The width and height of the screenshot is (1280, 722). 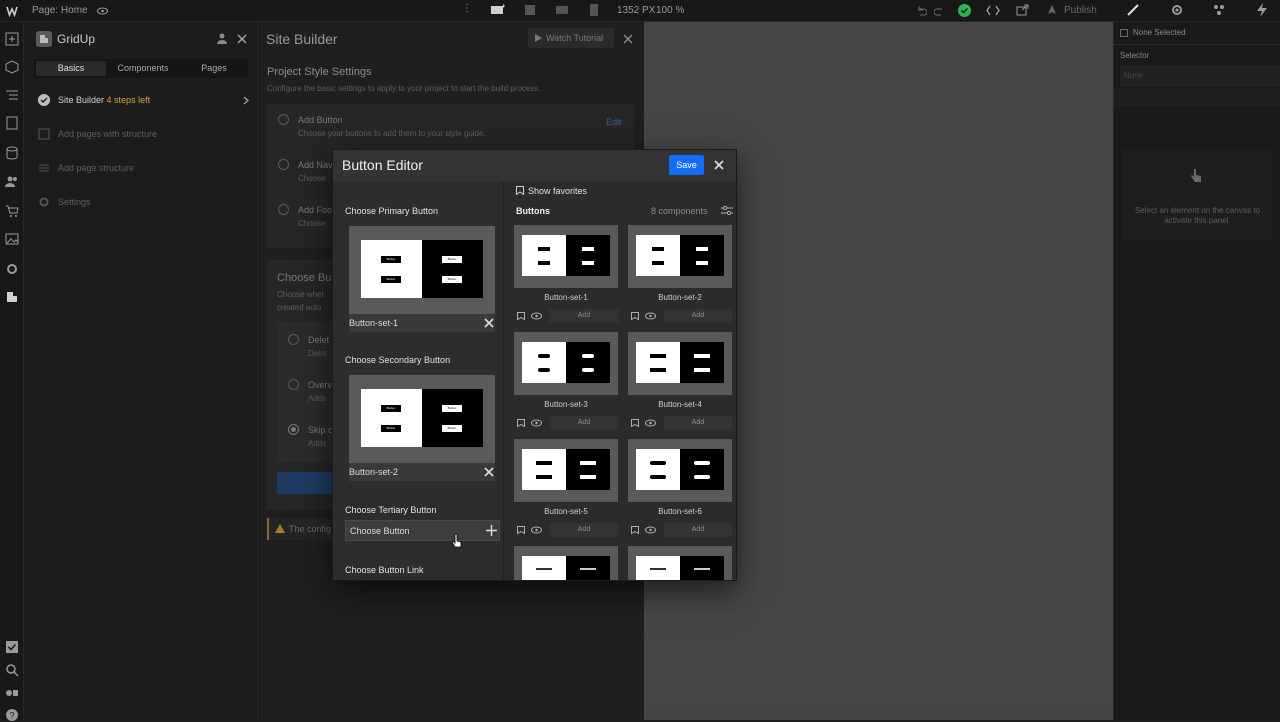 I want to click on secondary-button-name: Button-set-2, so click(x=374, y=472).